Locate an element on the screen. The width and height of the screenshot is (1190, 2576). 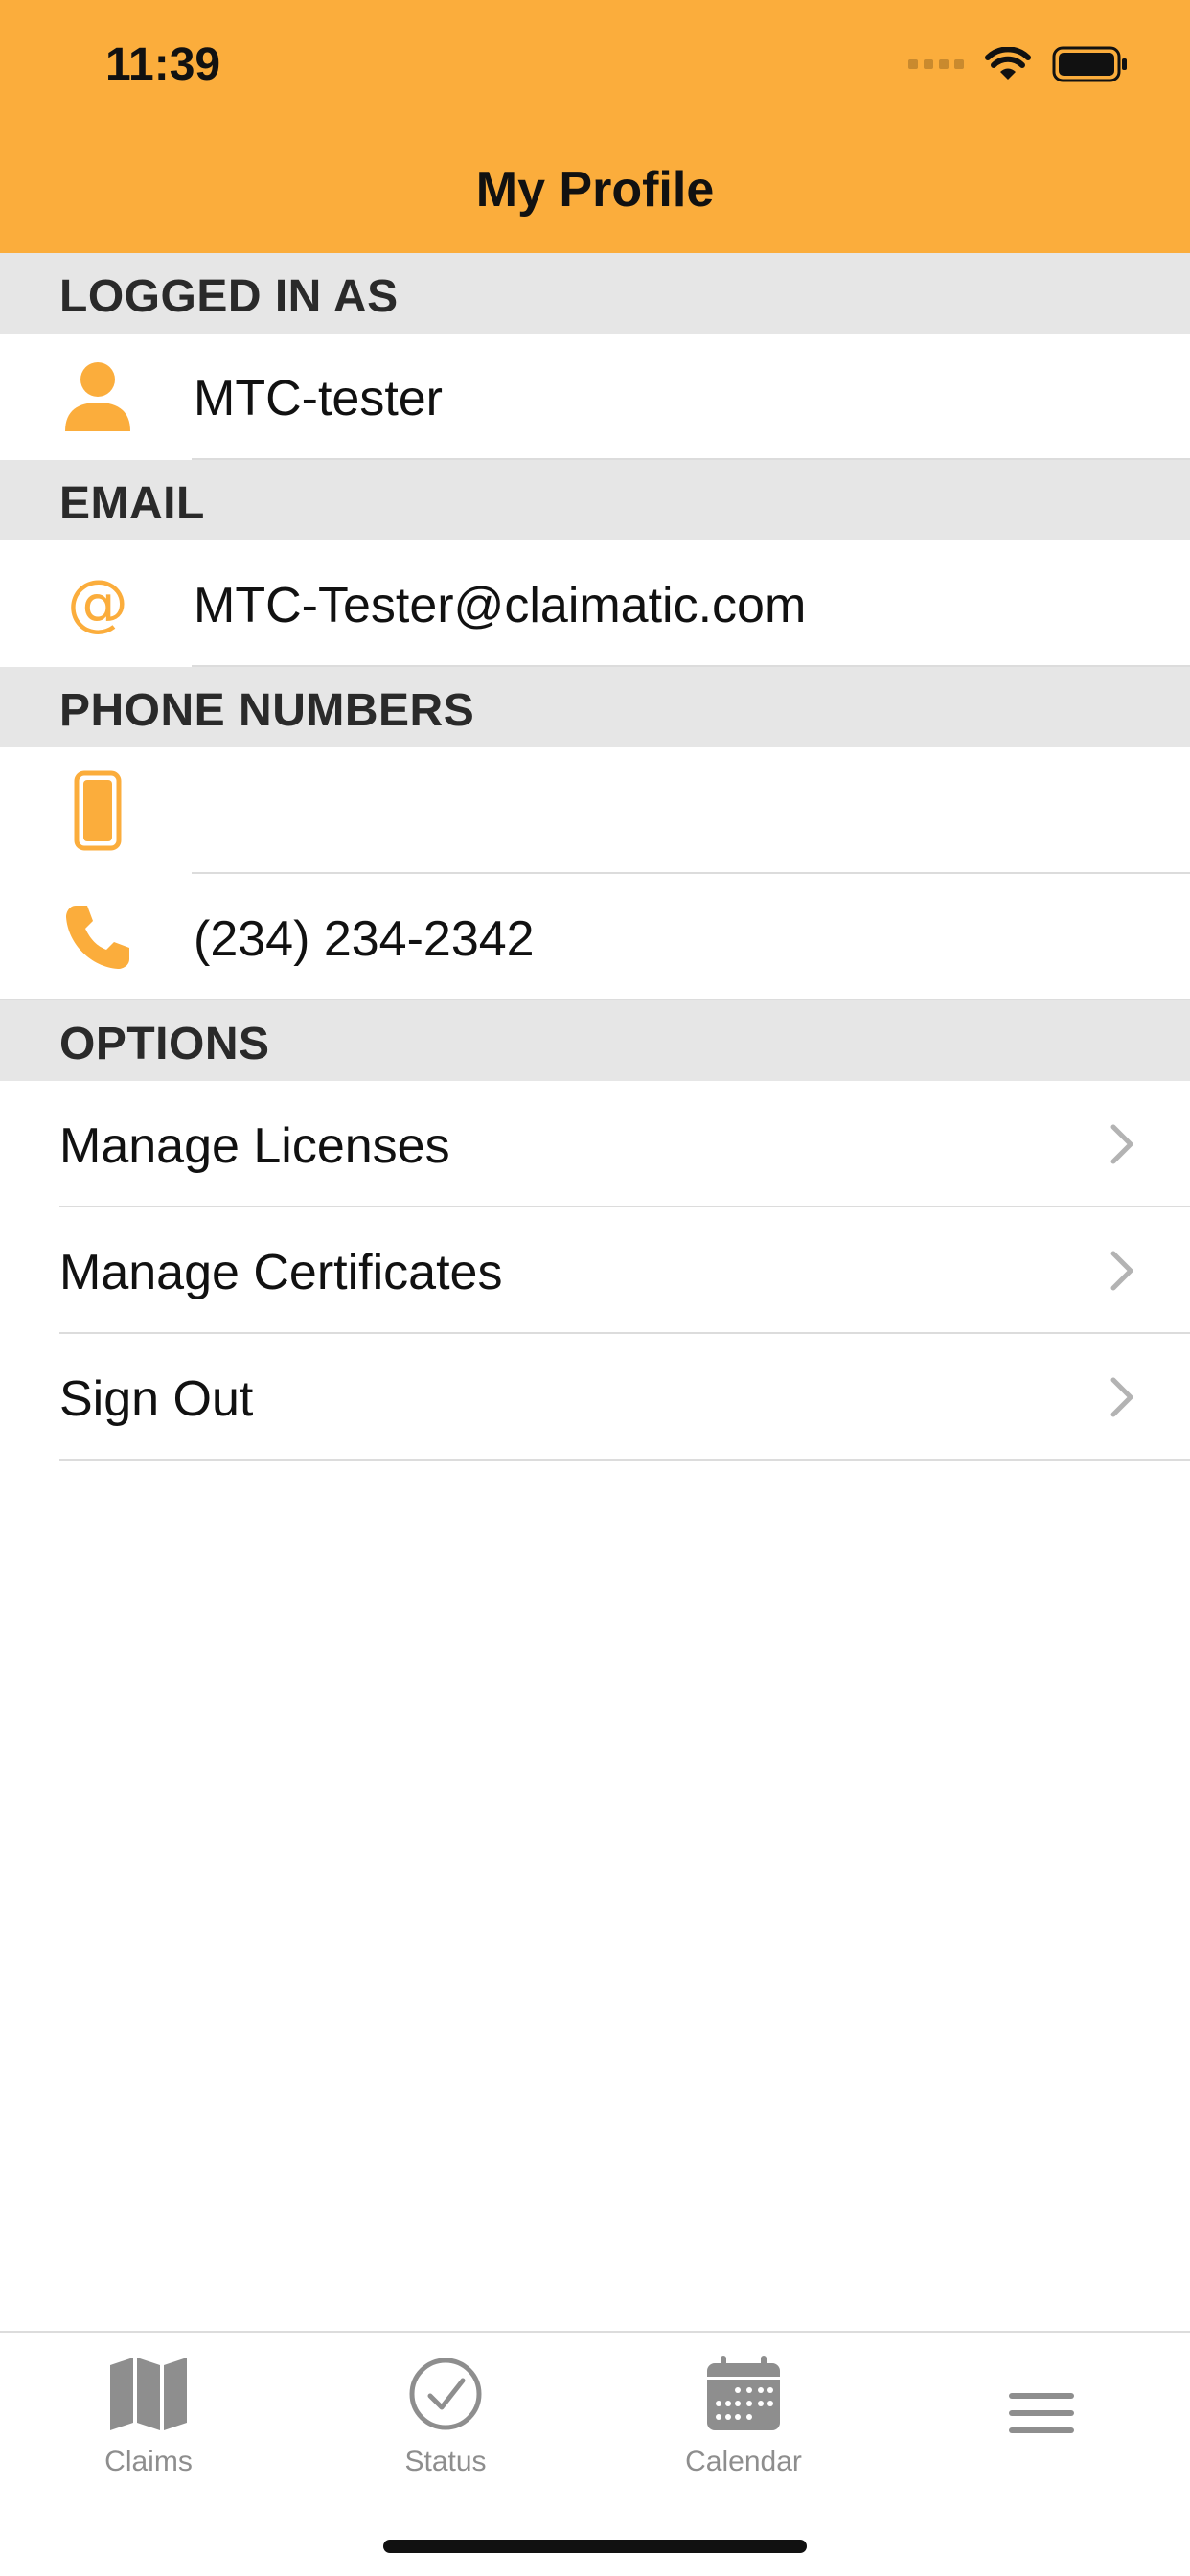
tab-status: Status is located at coordinates (445, 2418).